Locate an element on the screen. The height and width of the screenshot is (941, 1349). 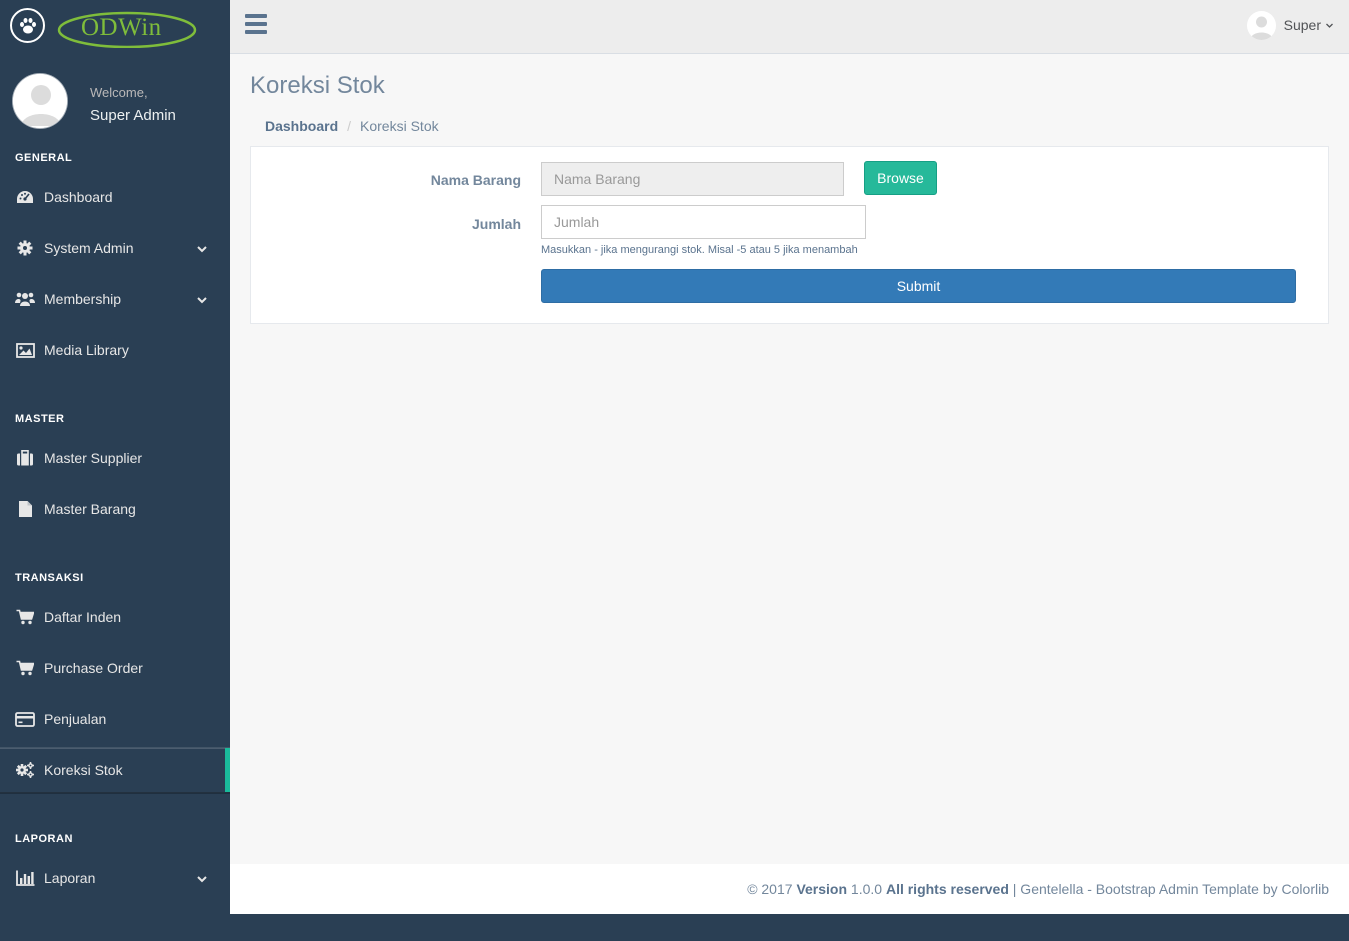
bar-chart-icon is located at coordinates (25, 878).